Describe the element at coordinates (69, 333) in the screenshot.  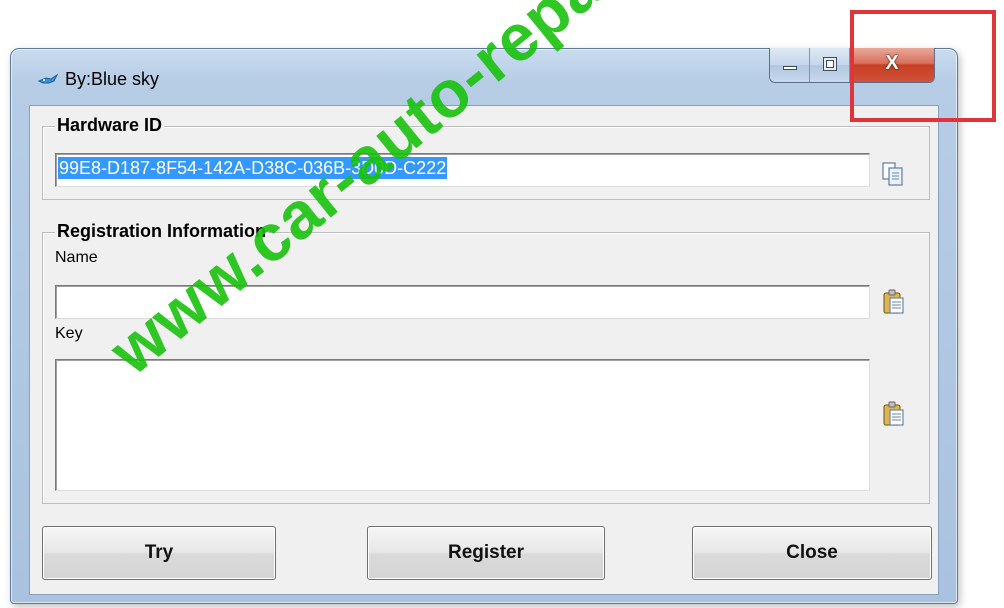
I see `key-label: Key` at that location.